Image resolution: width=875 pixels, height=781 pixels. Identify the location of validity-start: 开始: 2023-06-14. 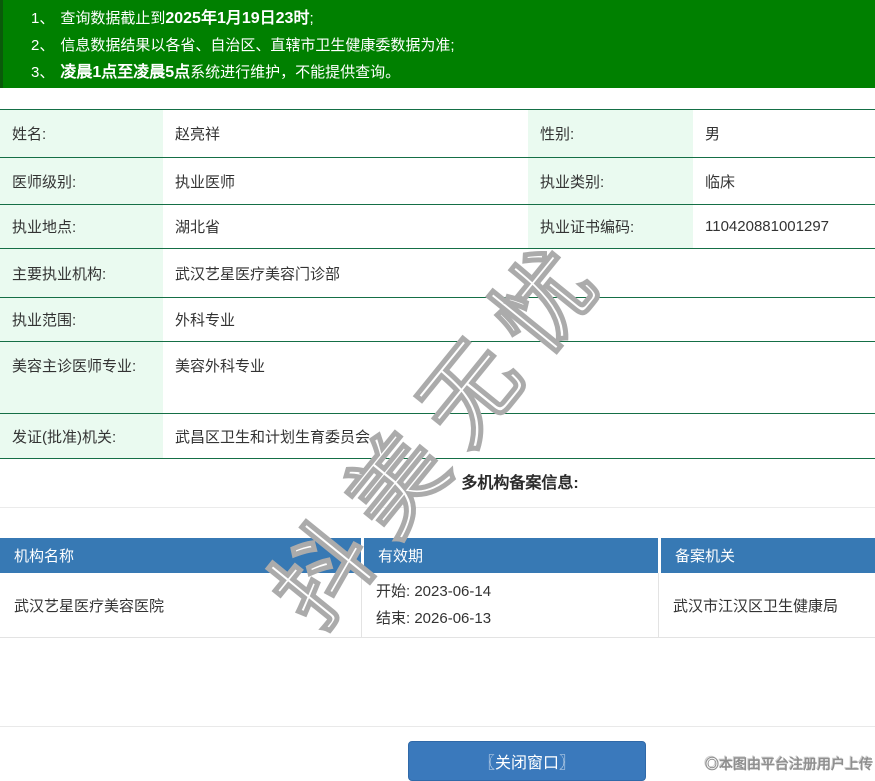
(434, 591).